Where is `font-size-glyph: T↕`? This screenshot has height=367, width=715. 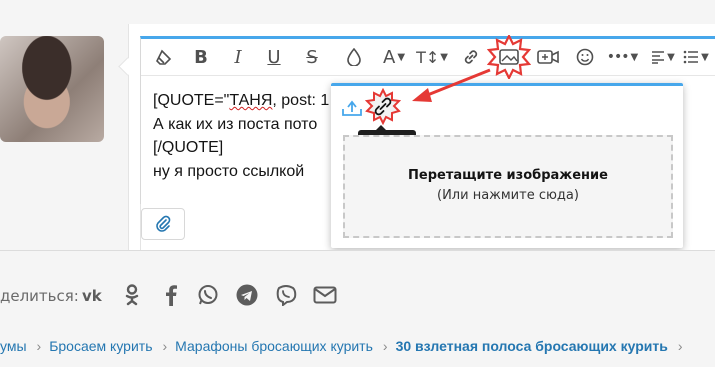
font-size-glyph: T↕ is located at coordinates (428, 57).